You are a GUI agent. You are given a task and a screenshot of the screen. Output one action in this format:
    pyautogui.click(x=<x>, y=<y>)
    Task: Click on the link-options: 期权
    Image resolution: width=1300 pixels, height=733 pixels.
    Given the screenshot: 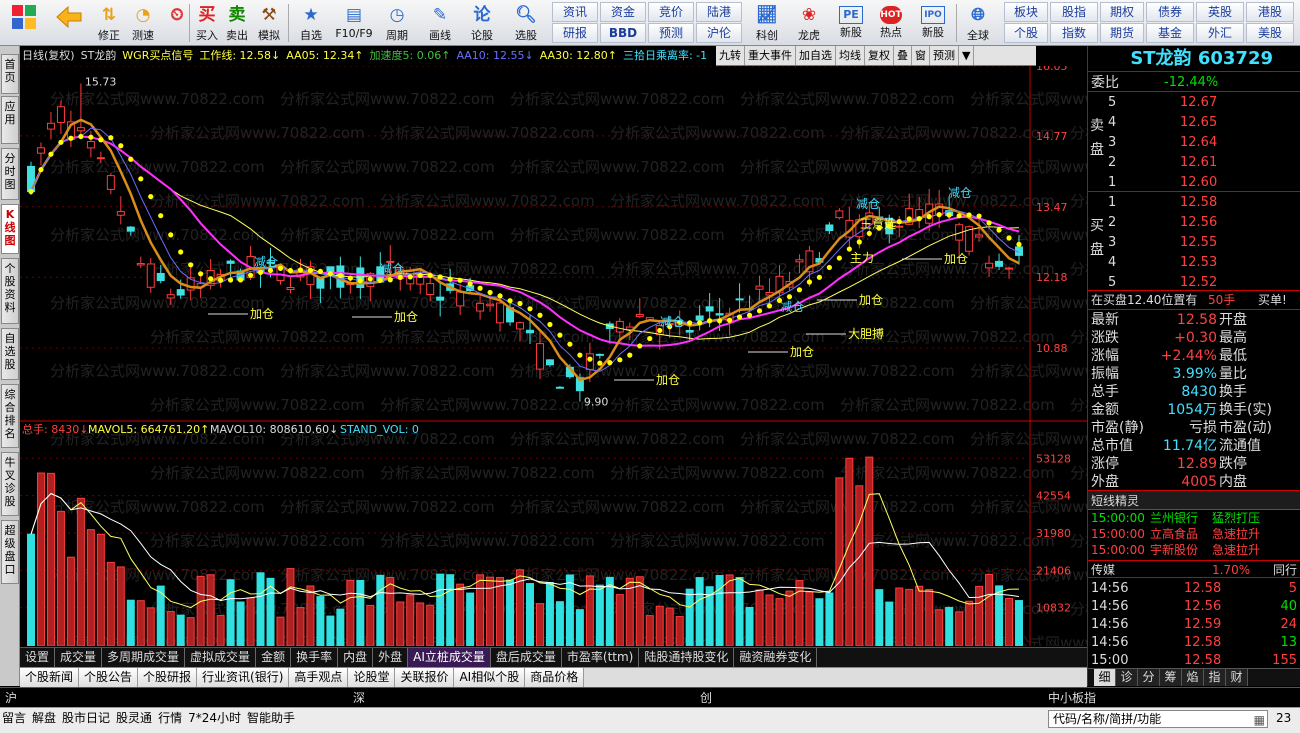 What is the action you would take?
    pyautogui.click(x=1122, y=12)
    